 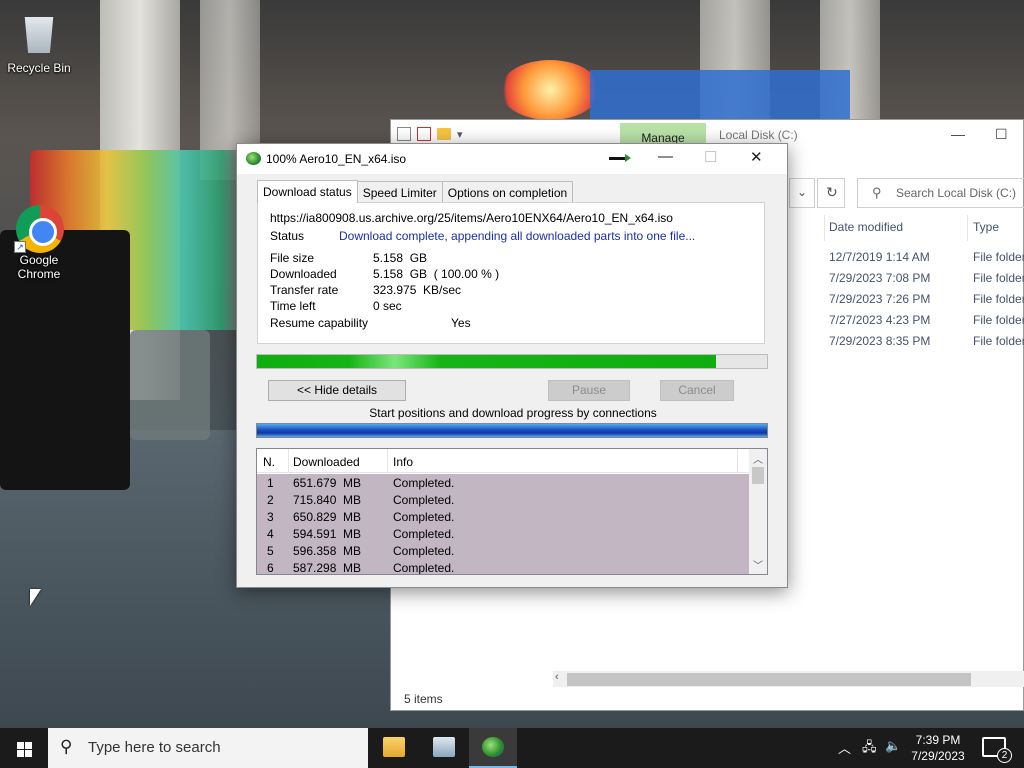 What do you see at coordinates (956, 193) in the screenshot?
I see `search-placeholder: Search Local Disk (C:)` at bounding box center [956, 193].